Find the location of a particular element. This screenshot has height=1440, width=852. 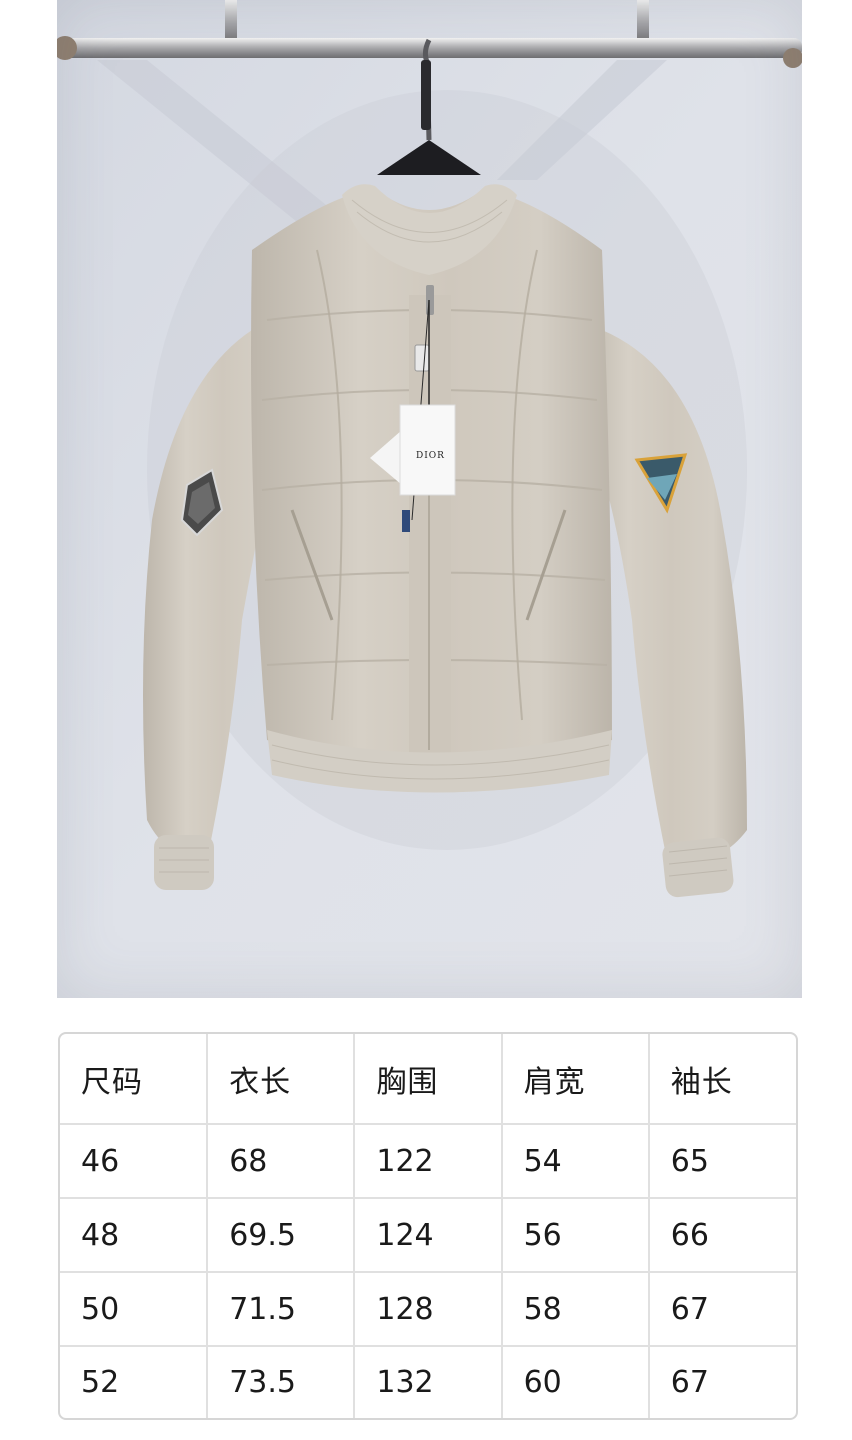

header-length: 衣长 is located at coordinates (281, 1079).